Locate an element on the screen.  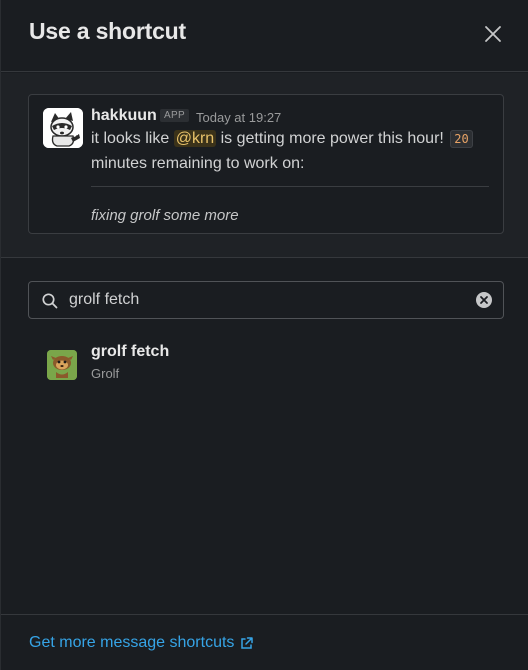
shortcut-search-box is located at coordinates (266, 300).